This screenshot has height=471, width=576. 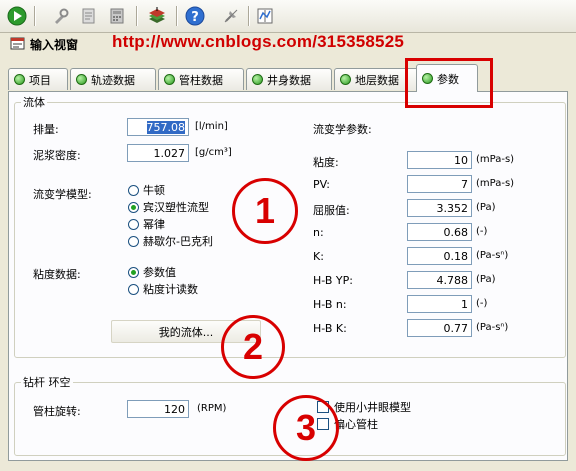 What do you see at coordinates (176, 207) in the screenshot?
I see `radio-label: 宾汉塑性流型` at bounding box center [176, 207].